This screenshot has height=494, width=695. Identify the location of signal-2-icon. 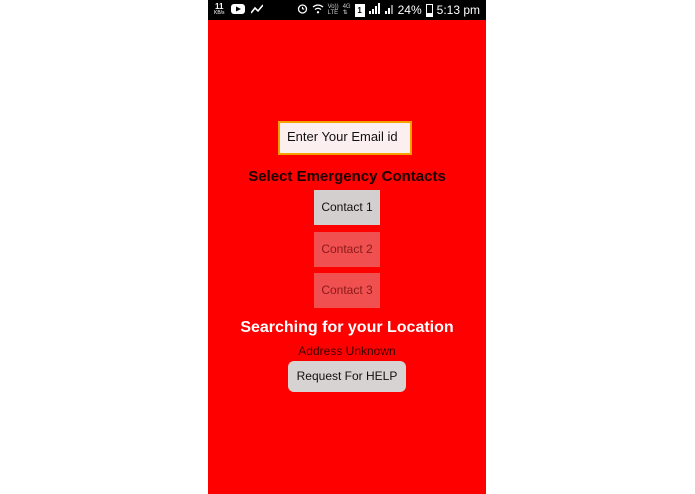
(389, 10).